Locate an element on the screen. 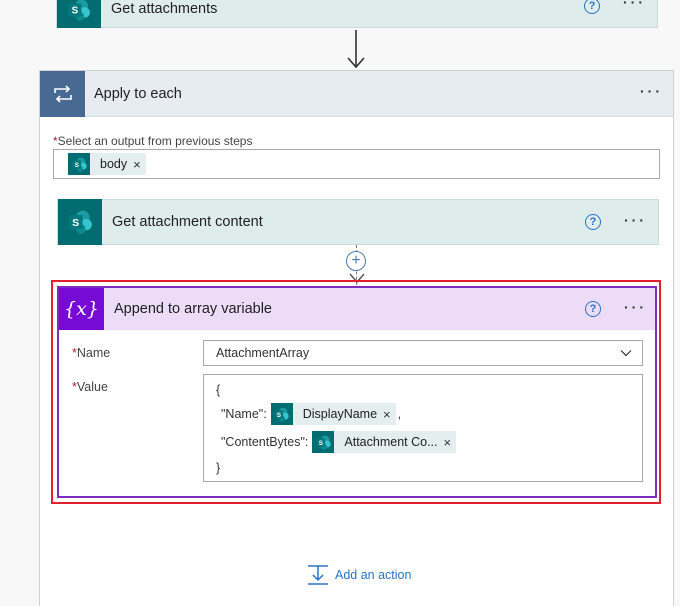 The image size is (680, 606). loop-icon is located at coordinates (62, 93).